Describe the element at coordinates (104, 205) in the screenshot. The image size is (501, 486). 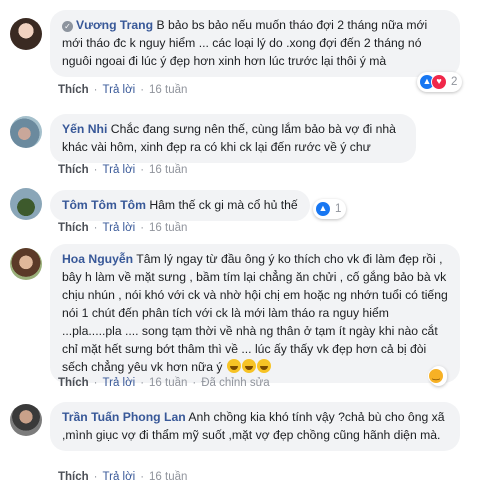
I see `comment-author: Tôm Tôm Tôm` at that location.